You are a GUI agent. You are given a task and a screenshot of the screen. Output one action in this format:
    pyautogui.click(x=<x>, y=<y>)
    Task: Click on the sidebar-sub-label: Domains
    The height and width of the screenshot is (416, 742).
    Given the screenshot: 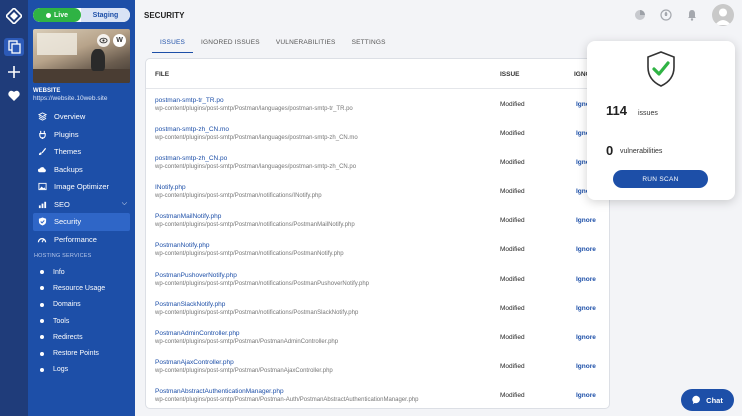 What is the action you would take?
    pyautogui.click(x=67, y=305)
    